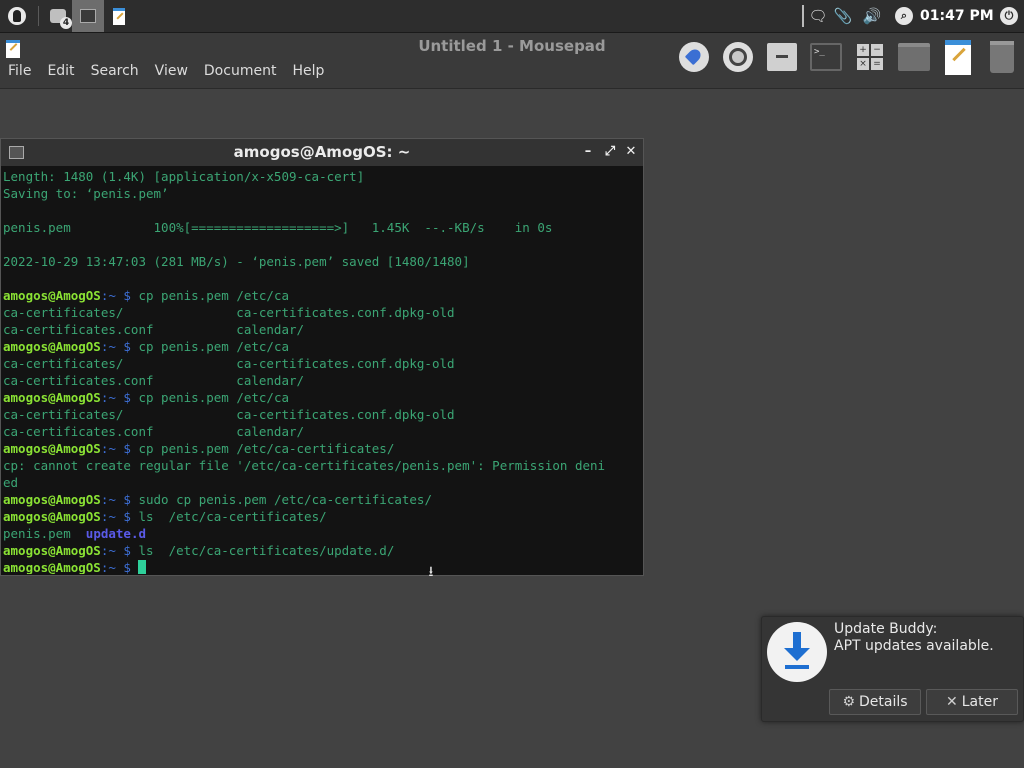  What do you see at coordinates (818, 16) in the screenshot?
I see `notifications-tray-button: 🗨` at bounding box center [818, 16].